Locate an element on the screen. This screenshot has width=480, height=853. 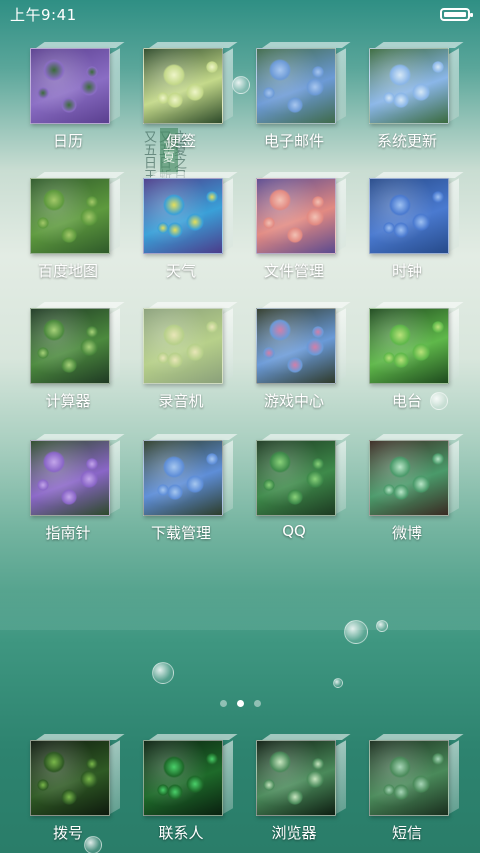
app-compass: 指南针 is located at coordinates (68, 497).